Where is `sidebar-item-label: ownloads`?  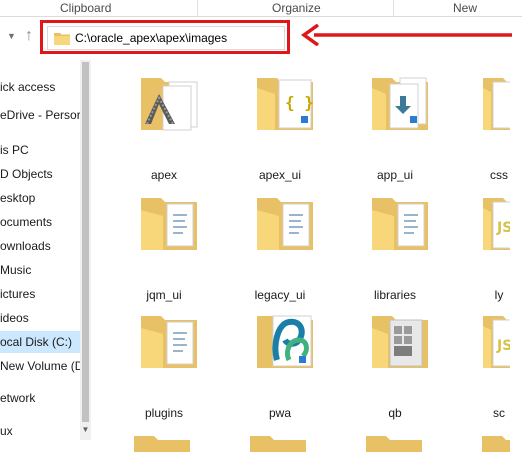
sidebar-item-label: ownloads is located at coordinates (25, 246).